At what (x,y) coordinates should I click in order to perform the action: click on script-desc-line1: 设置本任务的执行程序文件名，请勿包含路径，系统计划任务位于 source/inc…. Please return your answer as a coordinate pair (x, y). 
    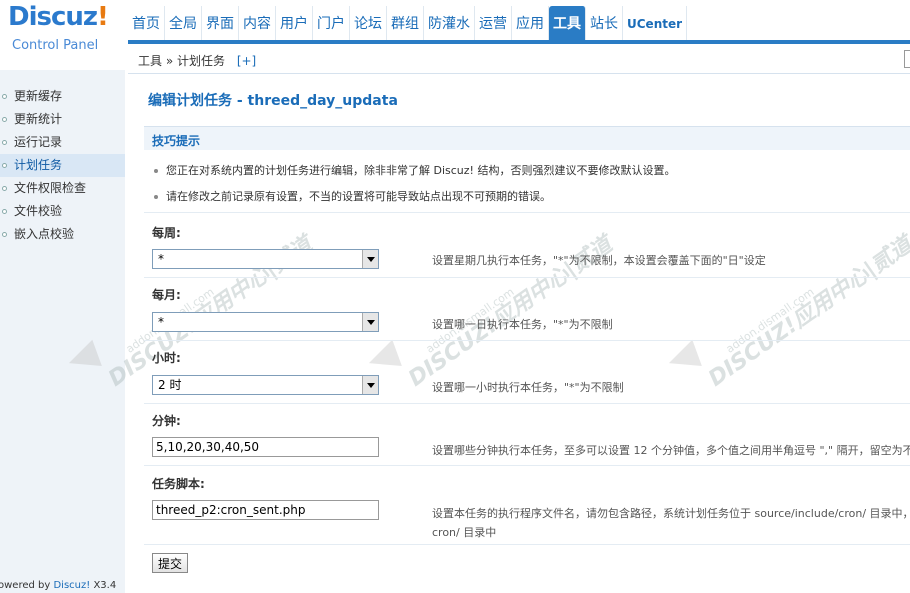
    Looking at the image, I should click on (671, 513).